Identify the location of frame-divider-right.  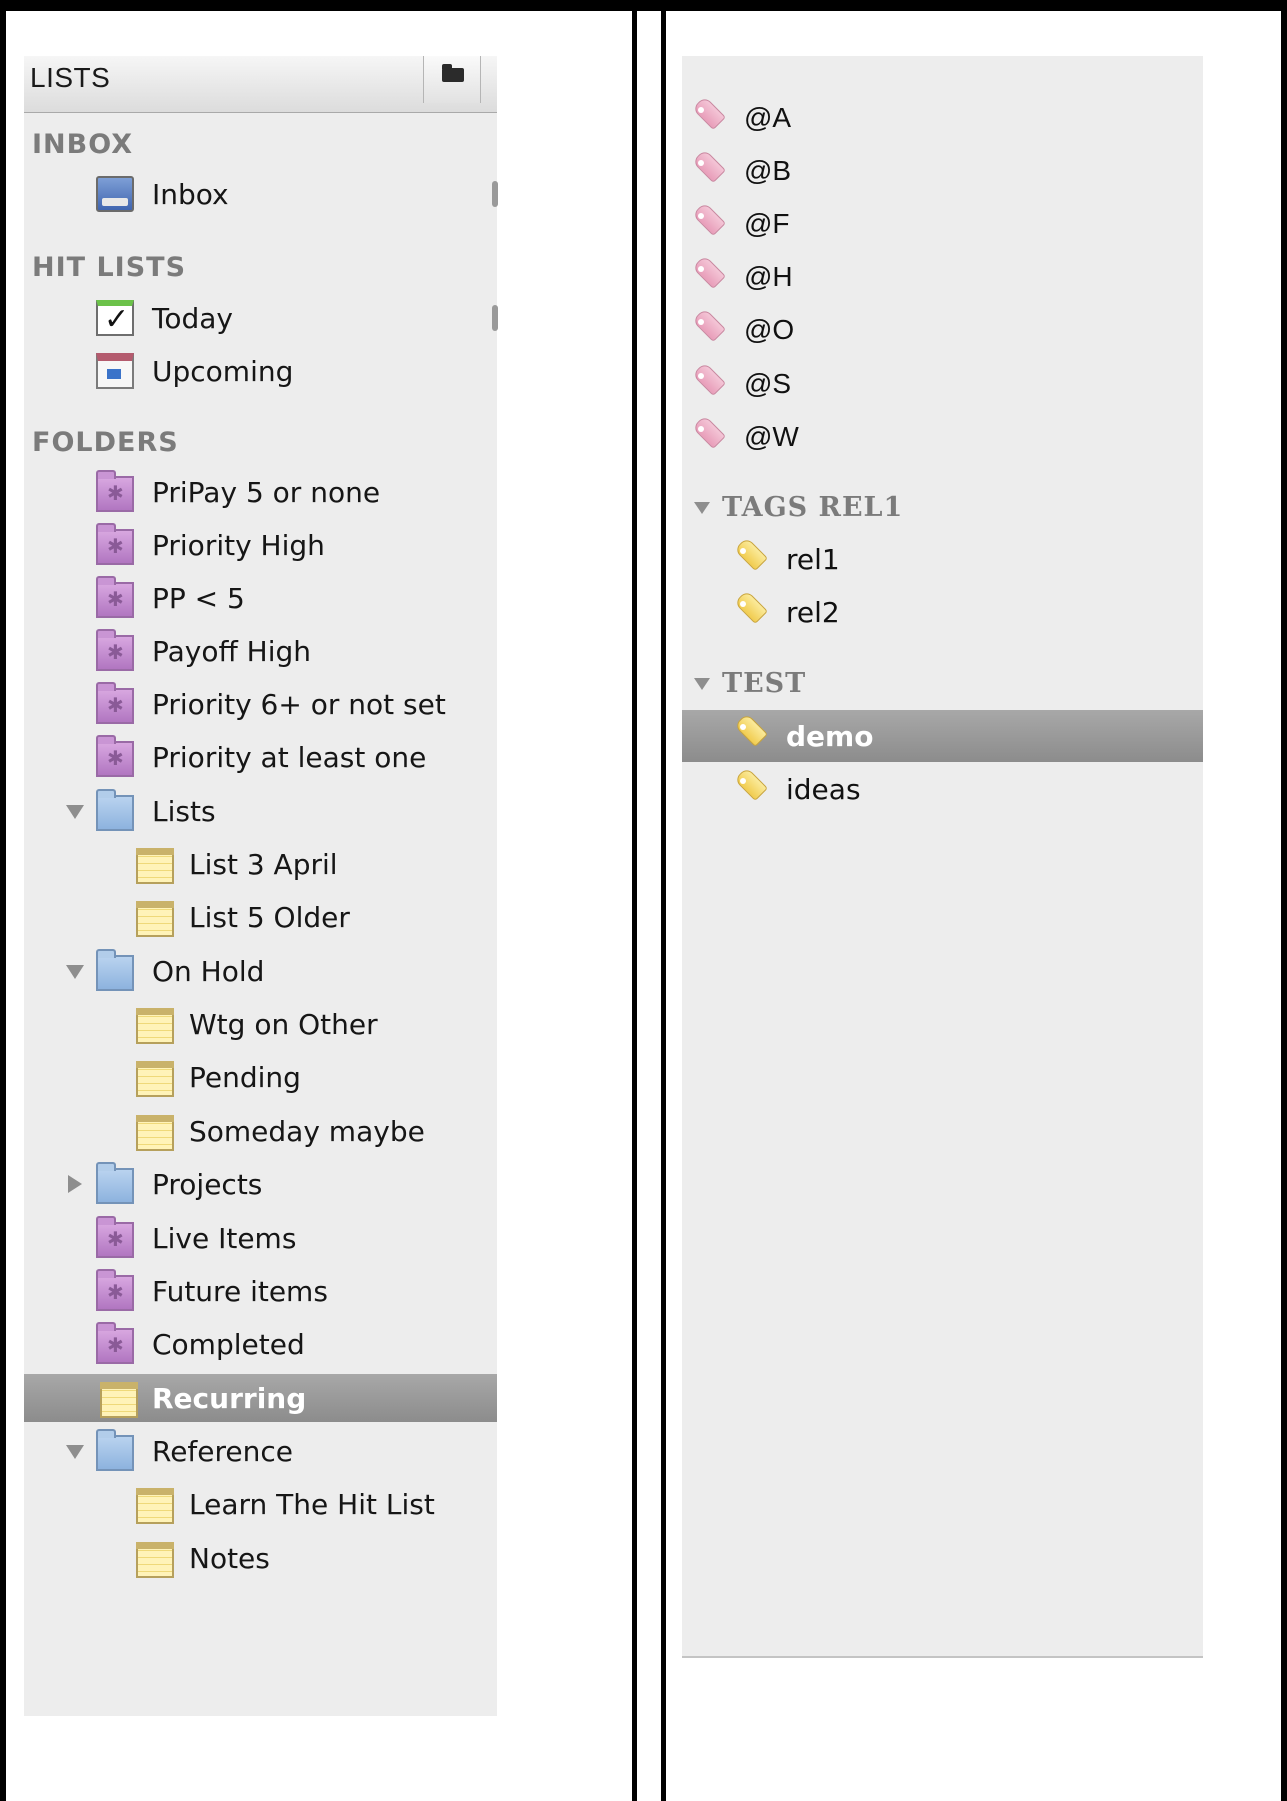
(663, 900).